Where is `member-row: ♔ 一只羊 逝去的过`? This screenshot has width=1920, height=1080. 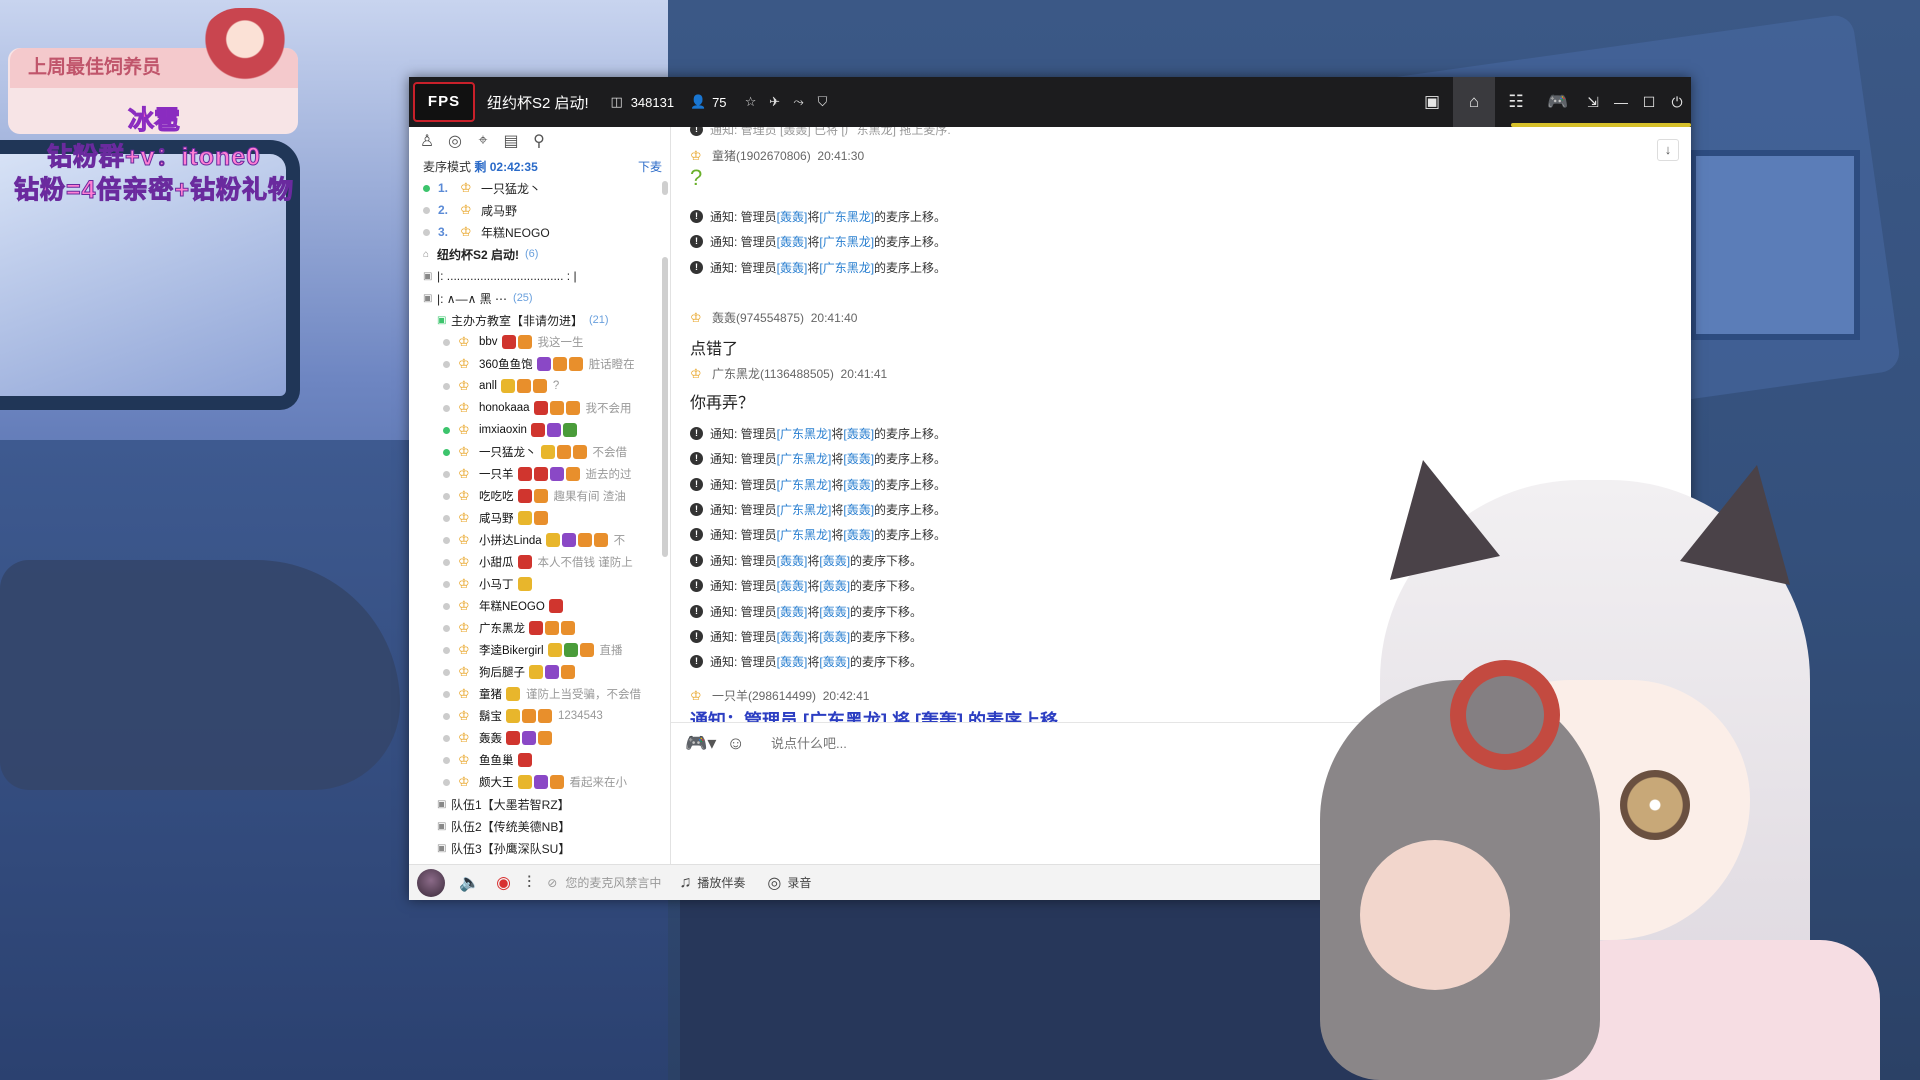
member-row: ♔ 一只羊 逝去的过 is located at coordinates (539, 474).